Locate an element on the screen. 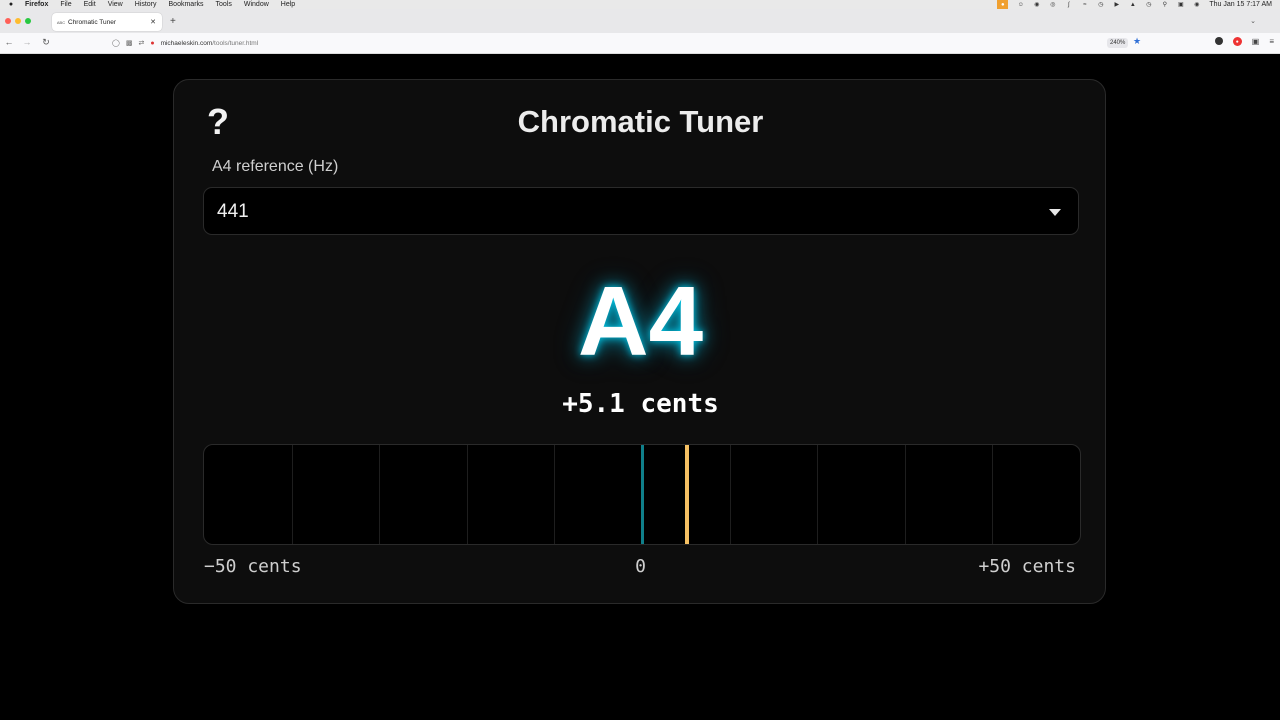 This screenshot has width=1280, height=720. tuning-meter is located at coordinates (642, 494).